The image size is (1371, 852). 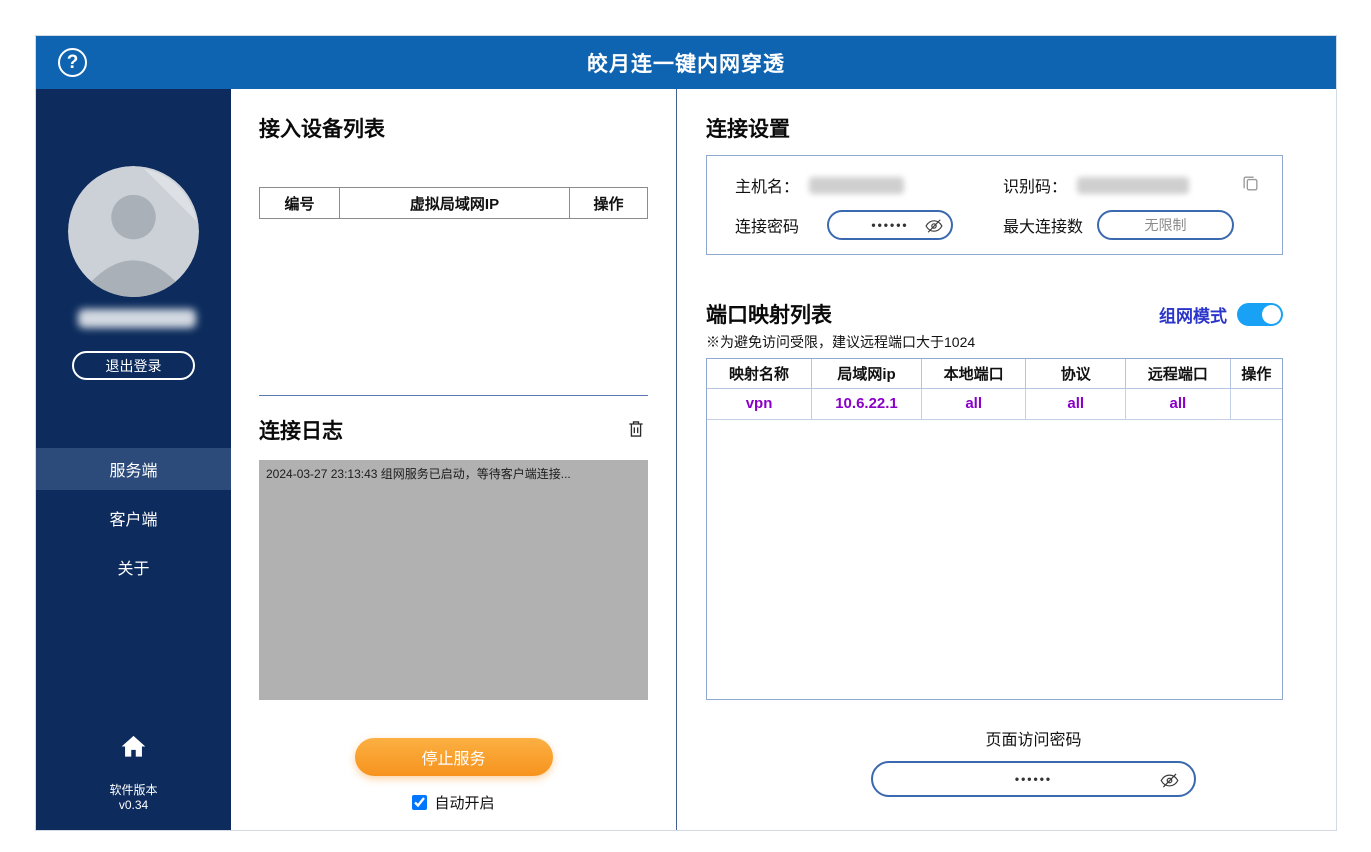 What do you see at coordinates (857, 185) in the screenshot?
I see `hostname-value-redacted` at bounding box center [857, 185].